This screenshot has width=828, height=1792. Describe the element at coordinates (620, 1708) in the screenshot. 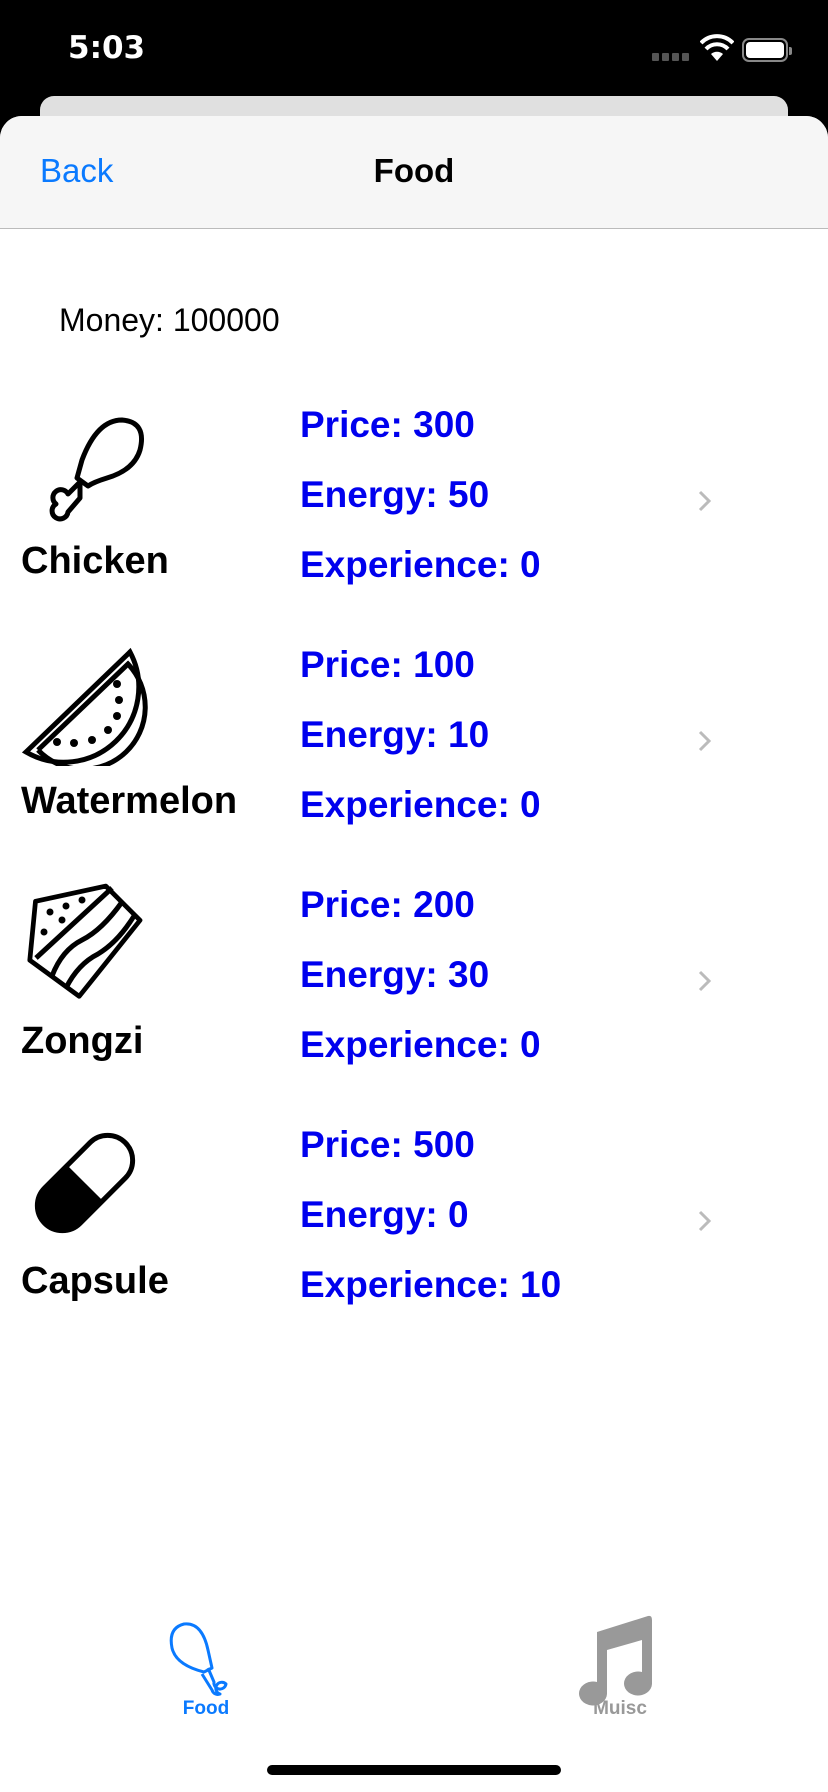

I see `tab-label: Muisc` at that location.